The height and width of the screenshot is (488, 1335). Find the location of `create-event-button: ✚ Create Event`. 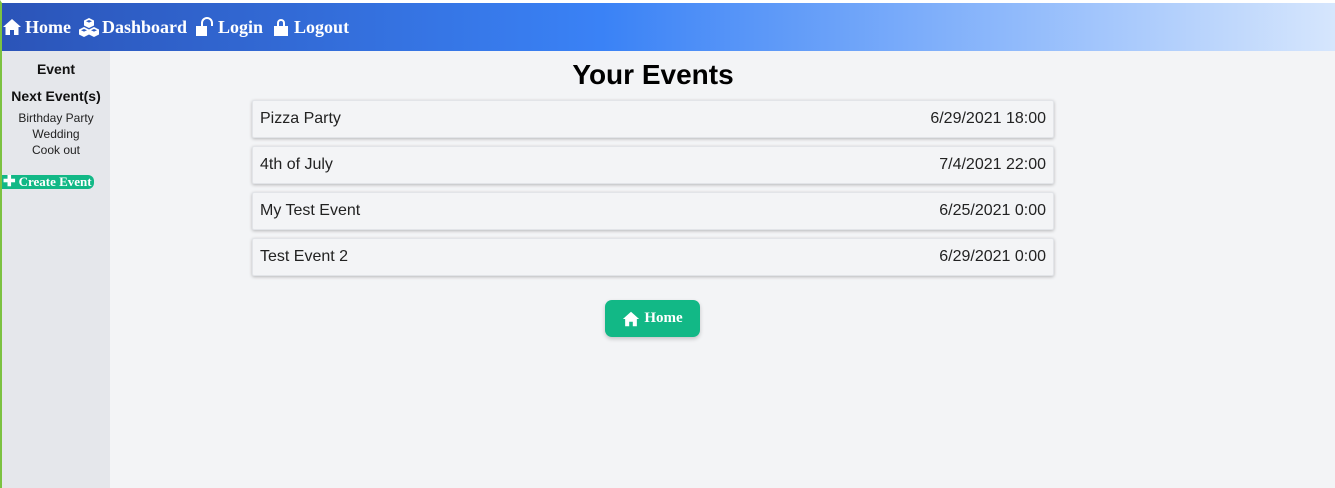

create-event-button: ✚ Create Event is located at coordinates (48, 182).